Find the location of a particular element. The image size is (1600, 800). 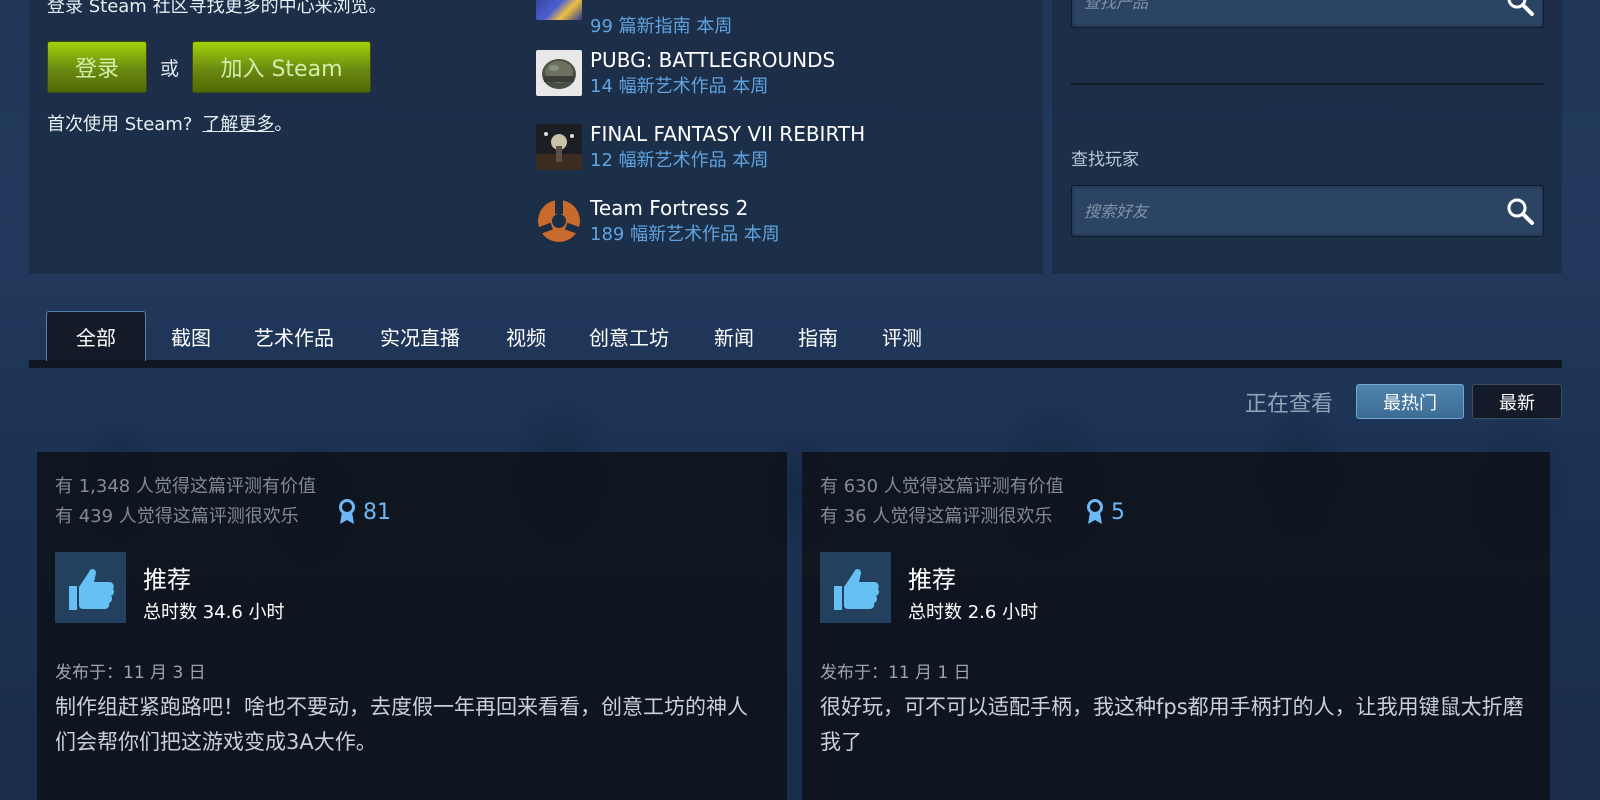

tab-videos: 视频 is located at coordinates (526, 336).